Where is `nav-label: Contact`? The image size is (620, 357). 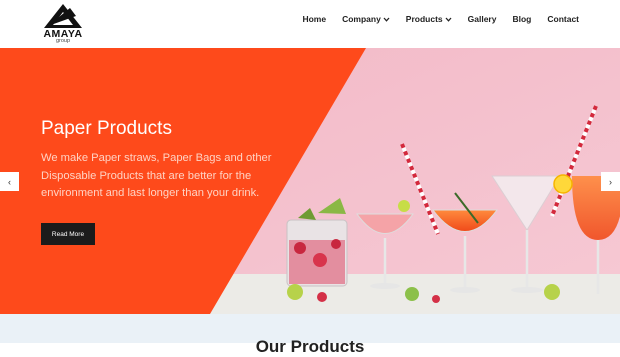
nav-label: Contact is located at coordinates (563, 19).